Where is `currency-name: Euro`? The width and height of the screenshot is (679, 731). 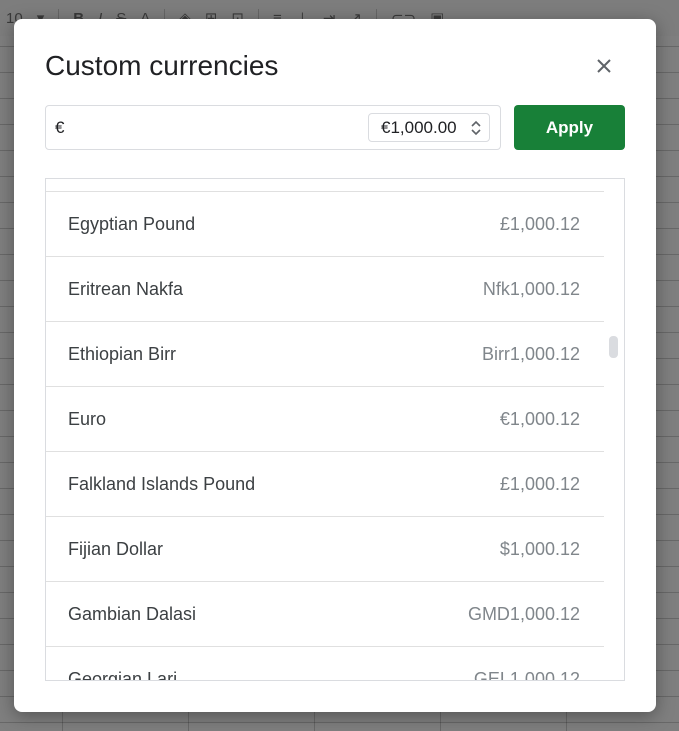
currency-name: Euro is located at coordinates (87, 418).